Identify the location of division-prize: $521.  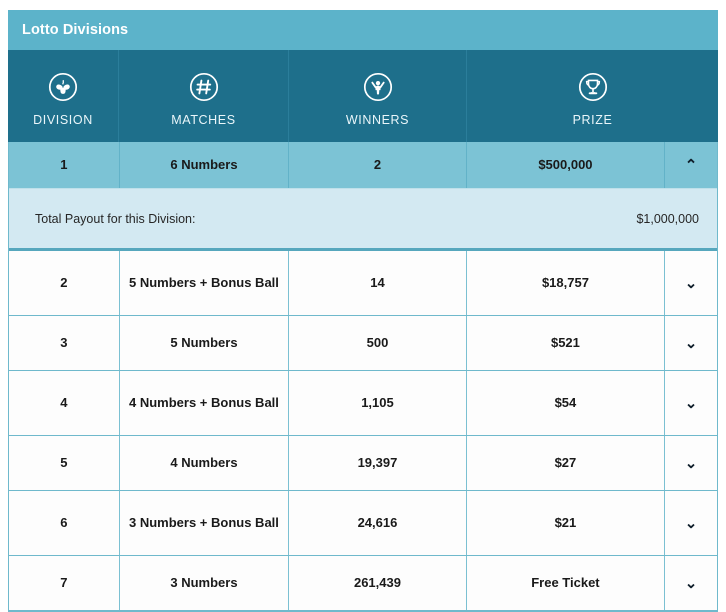
(566, 343).